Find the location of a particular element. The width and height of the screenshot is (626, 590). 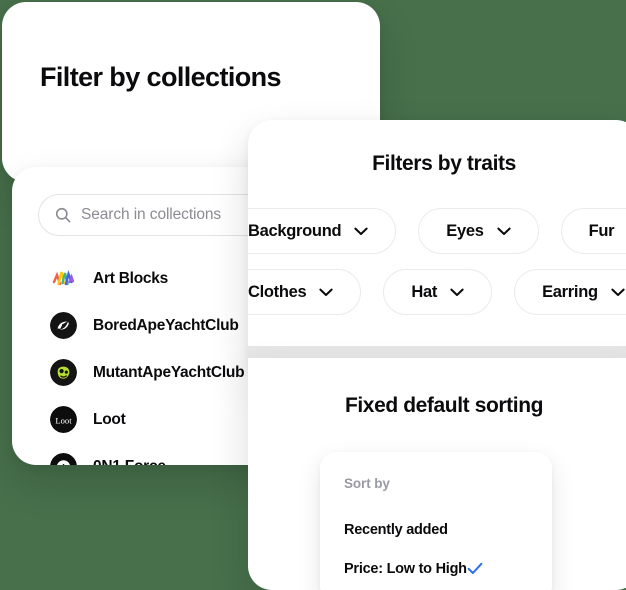

sort-option-recently-added: Recently added is located at coordinates (436, 529).